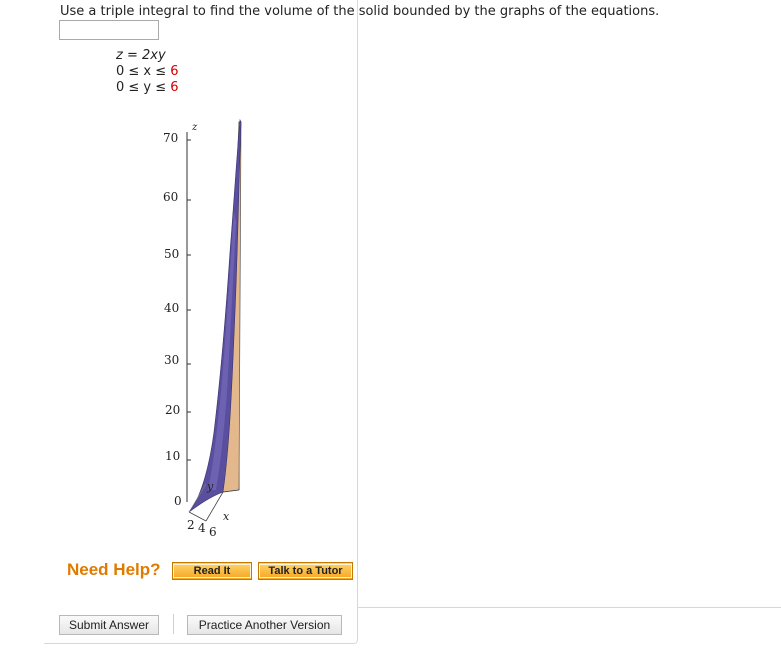 This screenshot has width=781, height=671. What do you see at coordinates (171, 308) in the screenshot?
I see `z-tick-label: 40` at bounding box center [171, 308].